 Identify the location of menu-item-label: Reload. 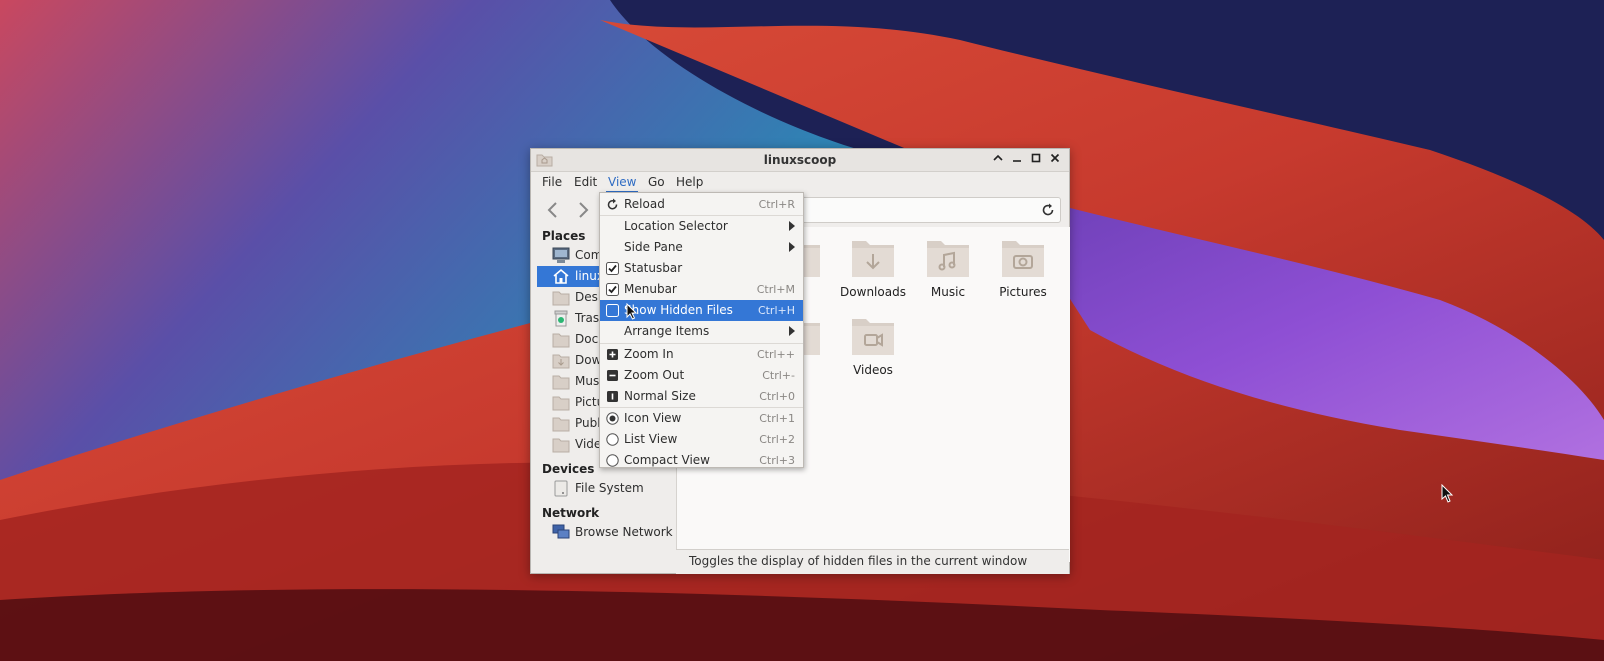
(644, 204).